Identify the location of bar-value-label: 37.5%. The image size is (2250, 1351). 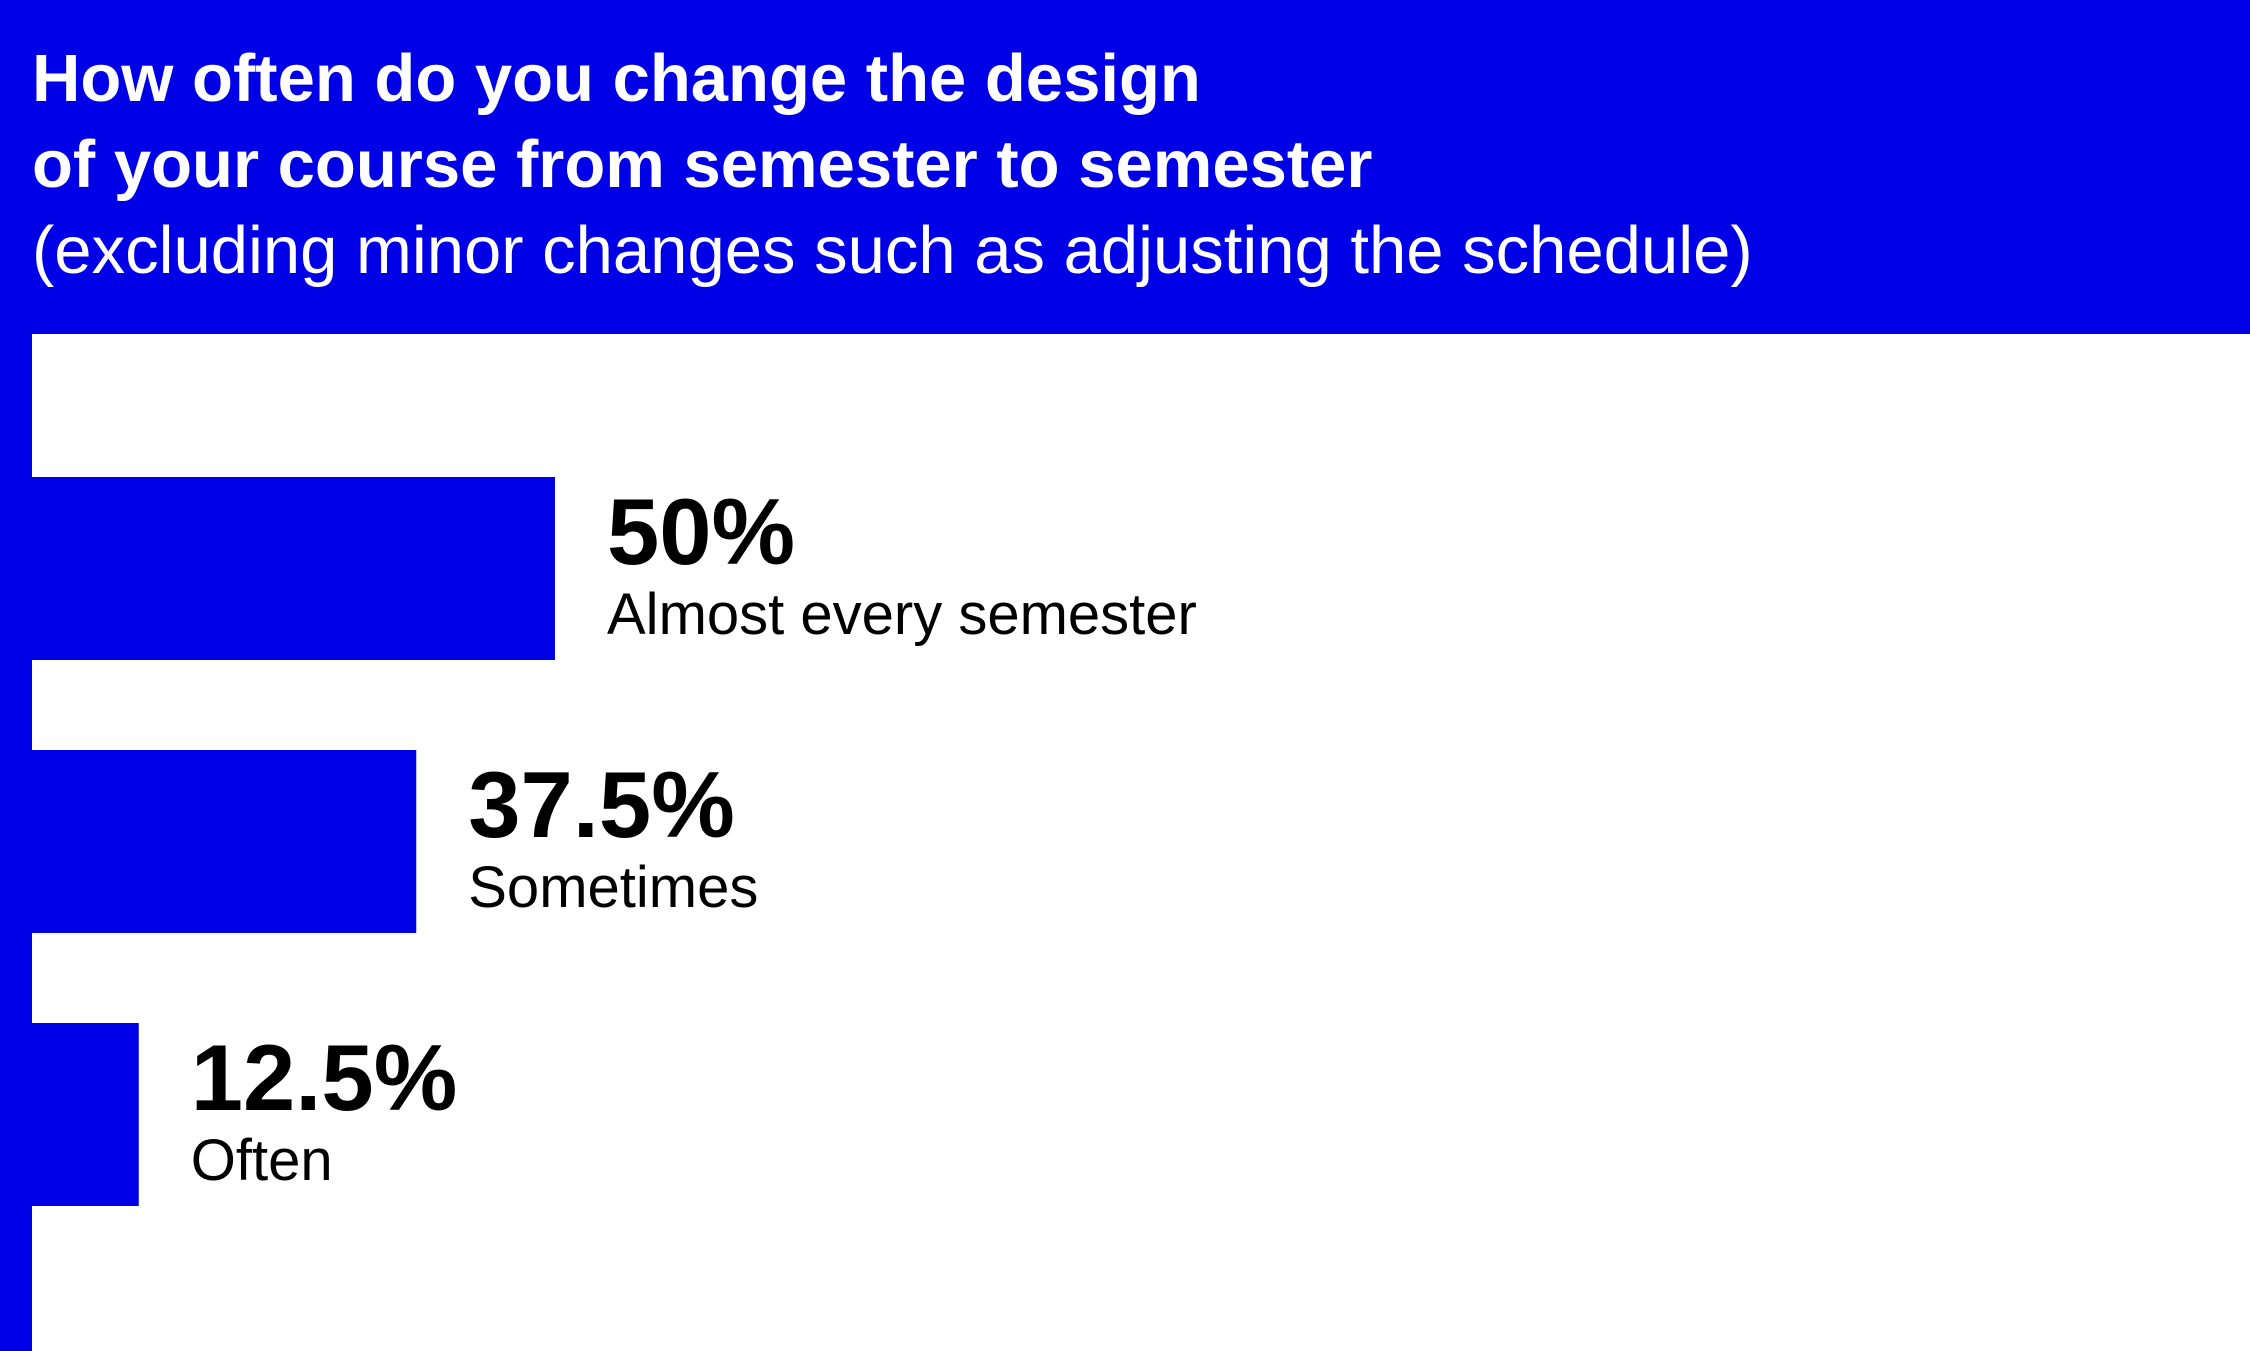
(601, 804).